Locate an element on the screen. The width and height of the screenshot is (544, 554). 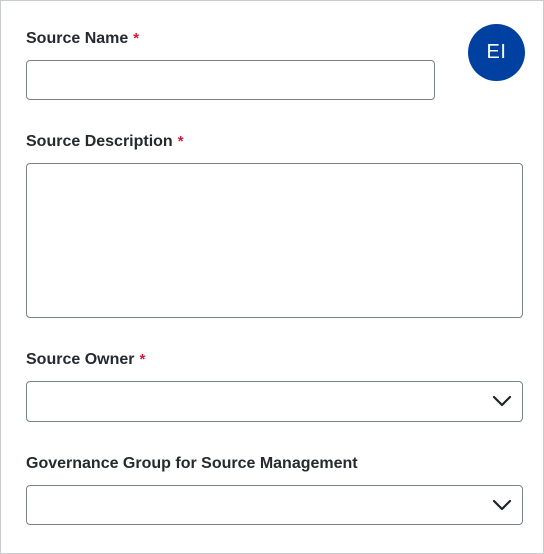
source-description-label-text: Source Description is located at coordinates (99, 141).